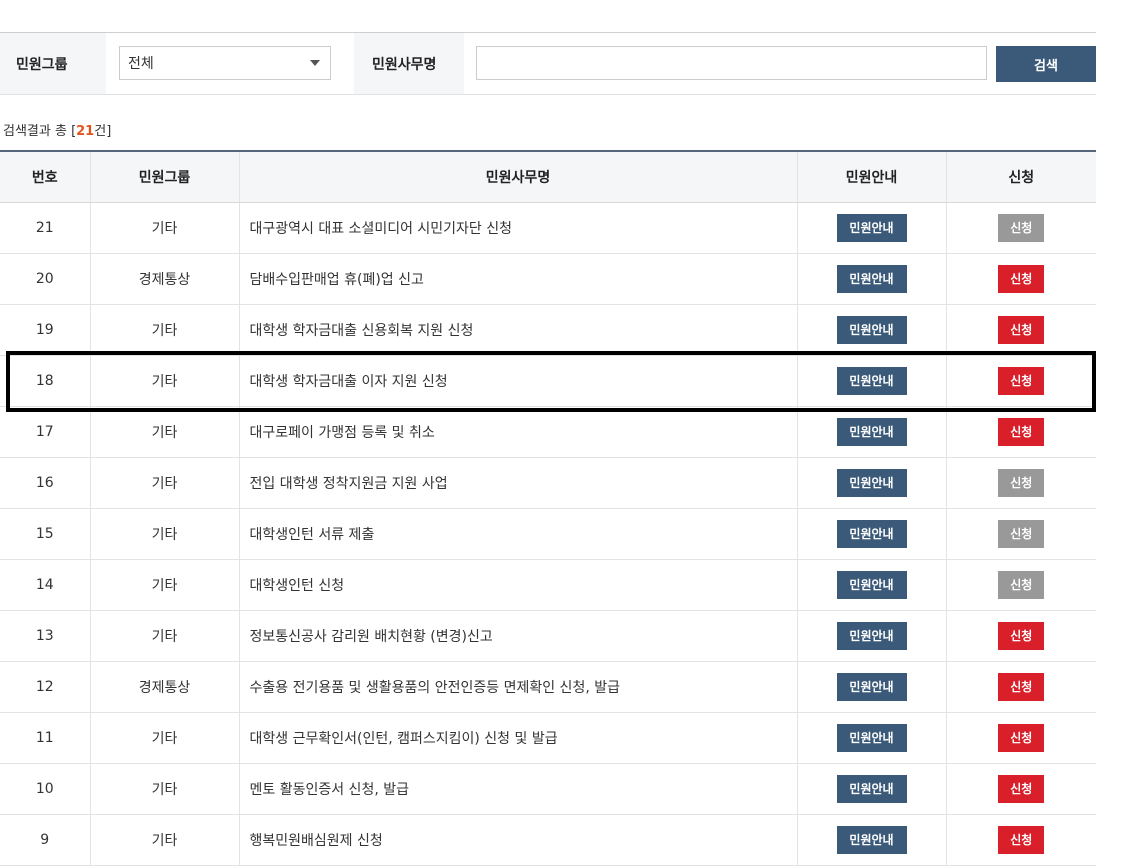 Image resolution: width=1121 pixels, height=866 pixels. Describe the element at coordinates (45, 585) in the screenshot. I see `row-number: 14` at that location.